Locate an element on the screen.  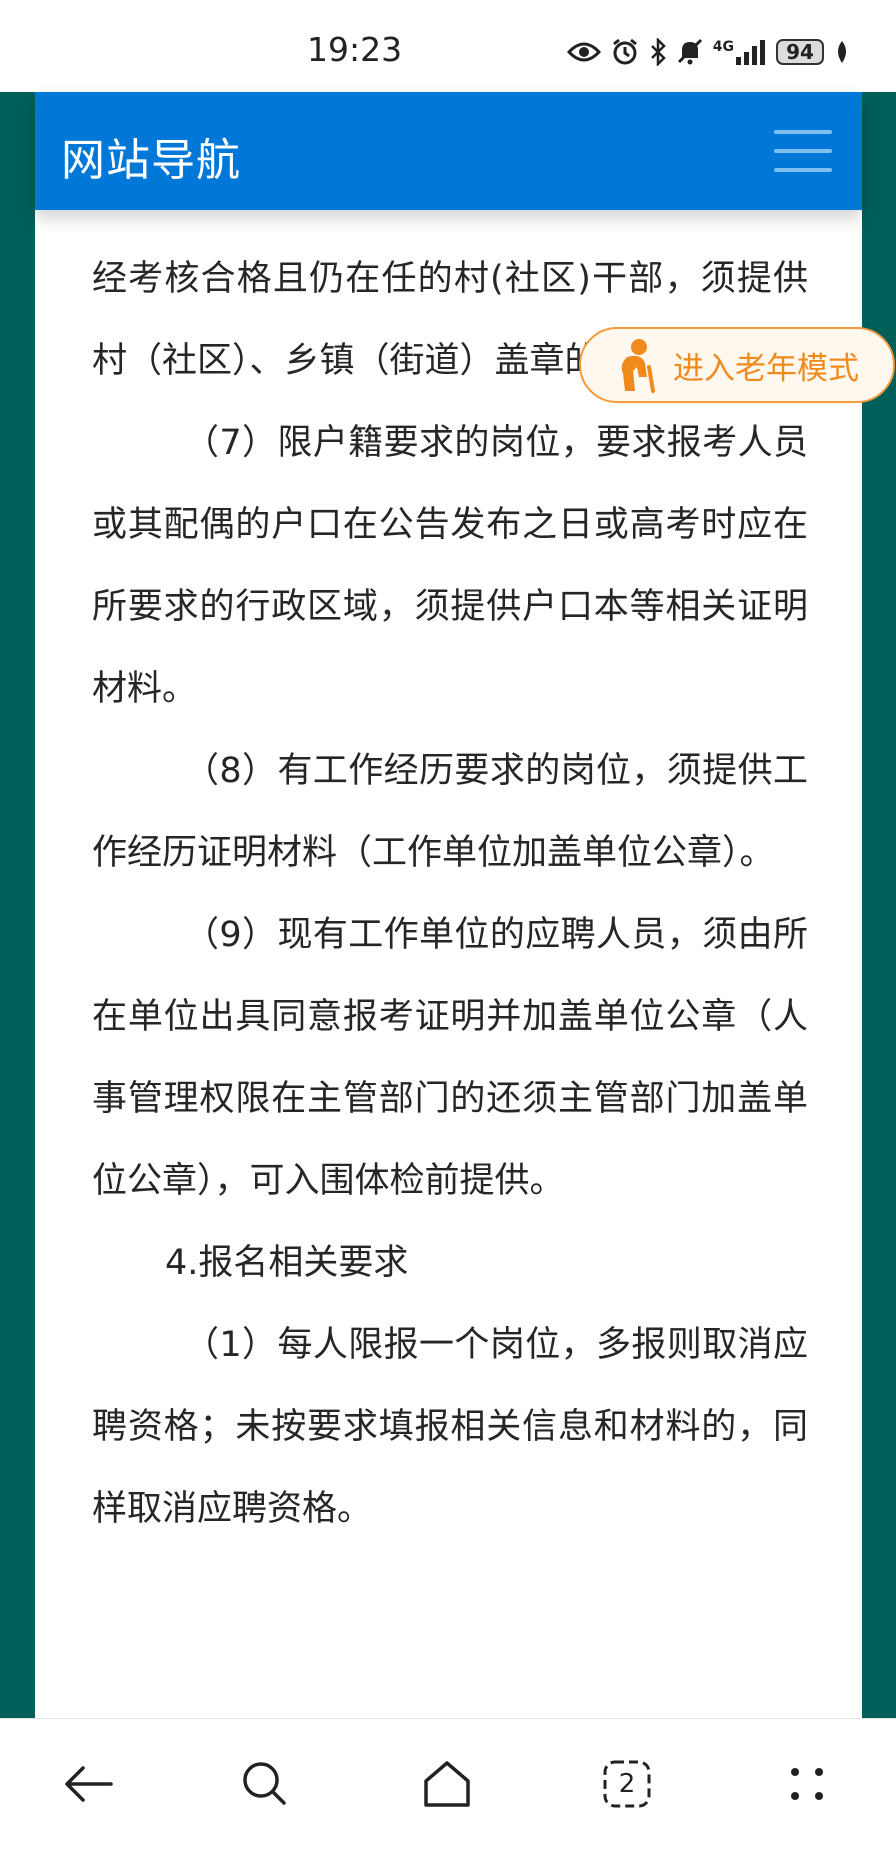
eye-icon is located at coordinates (583, 52).